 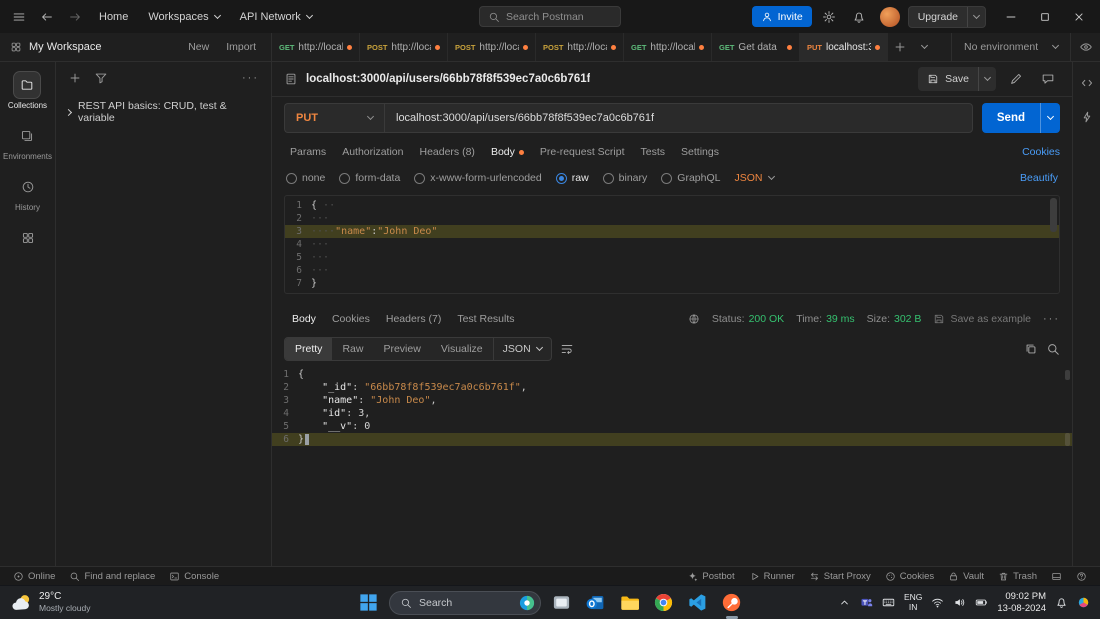 What do you see at coordinates (401, 349) in the screenshot?
I see `view-tab-preview: Preview` at bounding box center [401, 349].